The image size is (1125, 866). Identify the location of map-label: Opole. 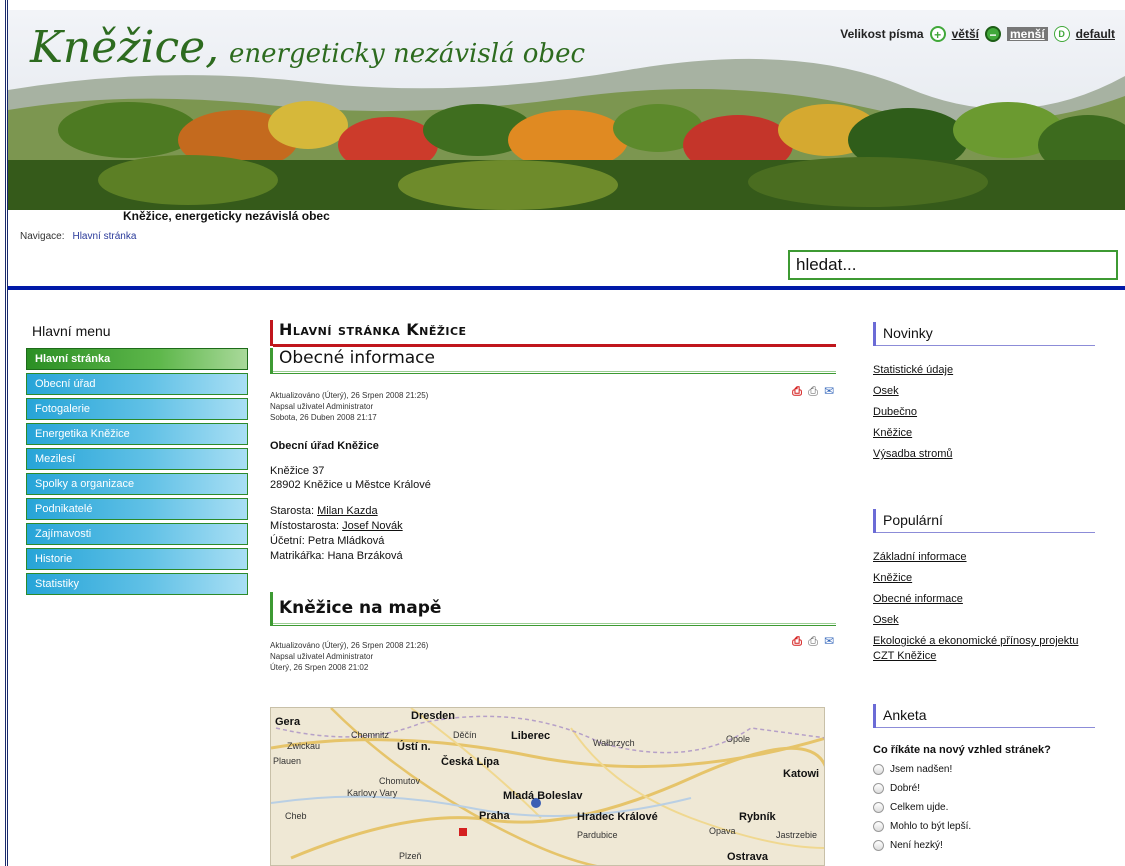
(738, 739).